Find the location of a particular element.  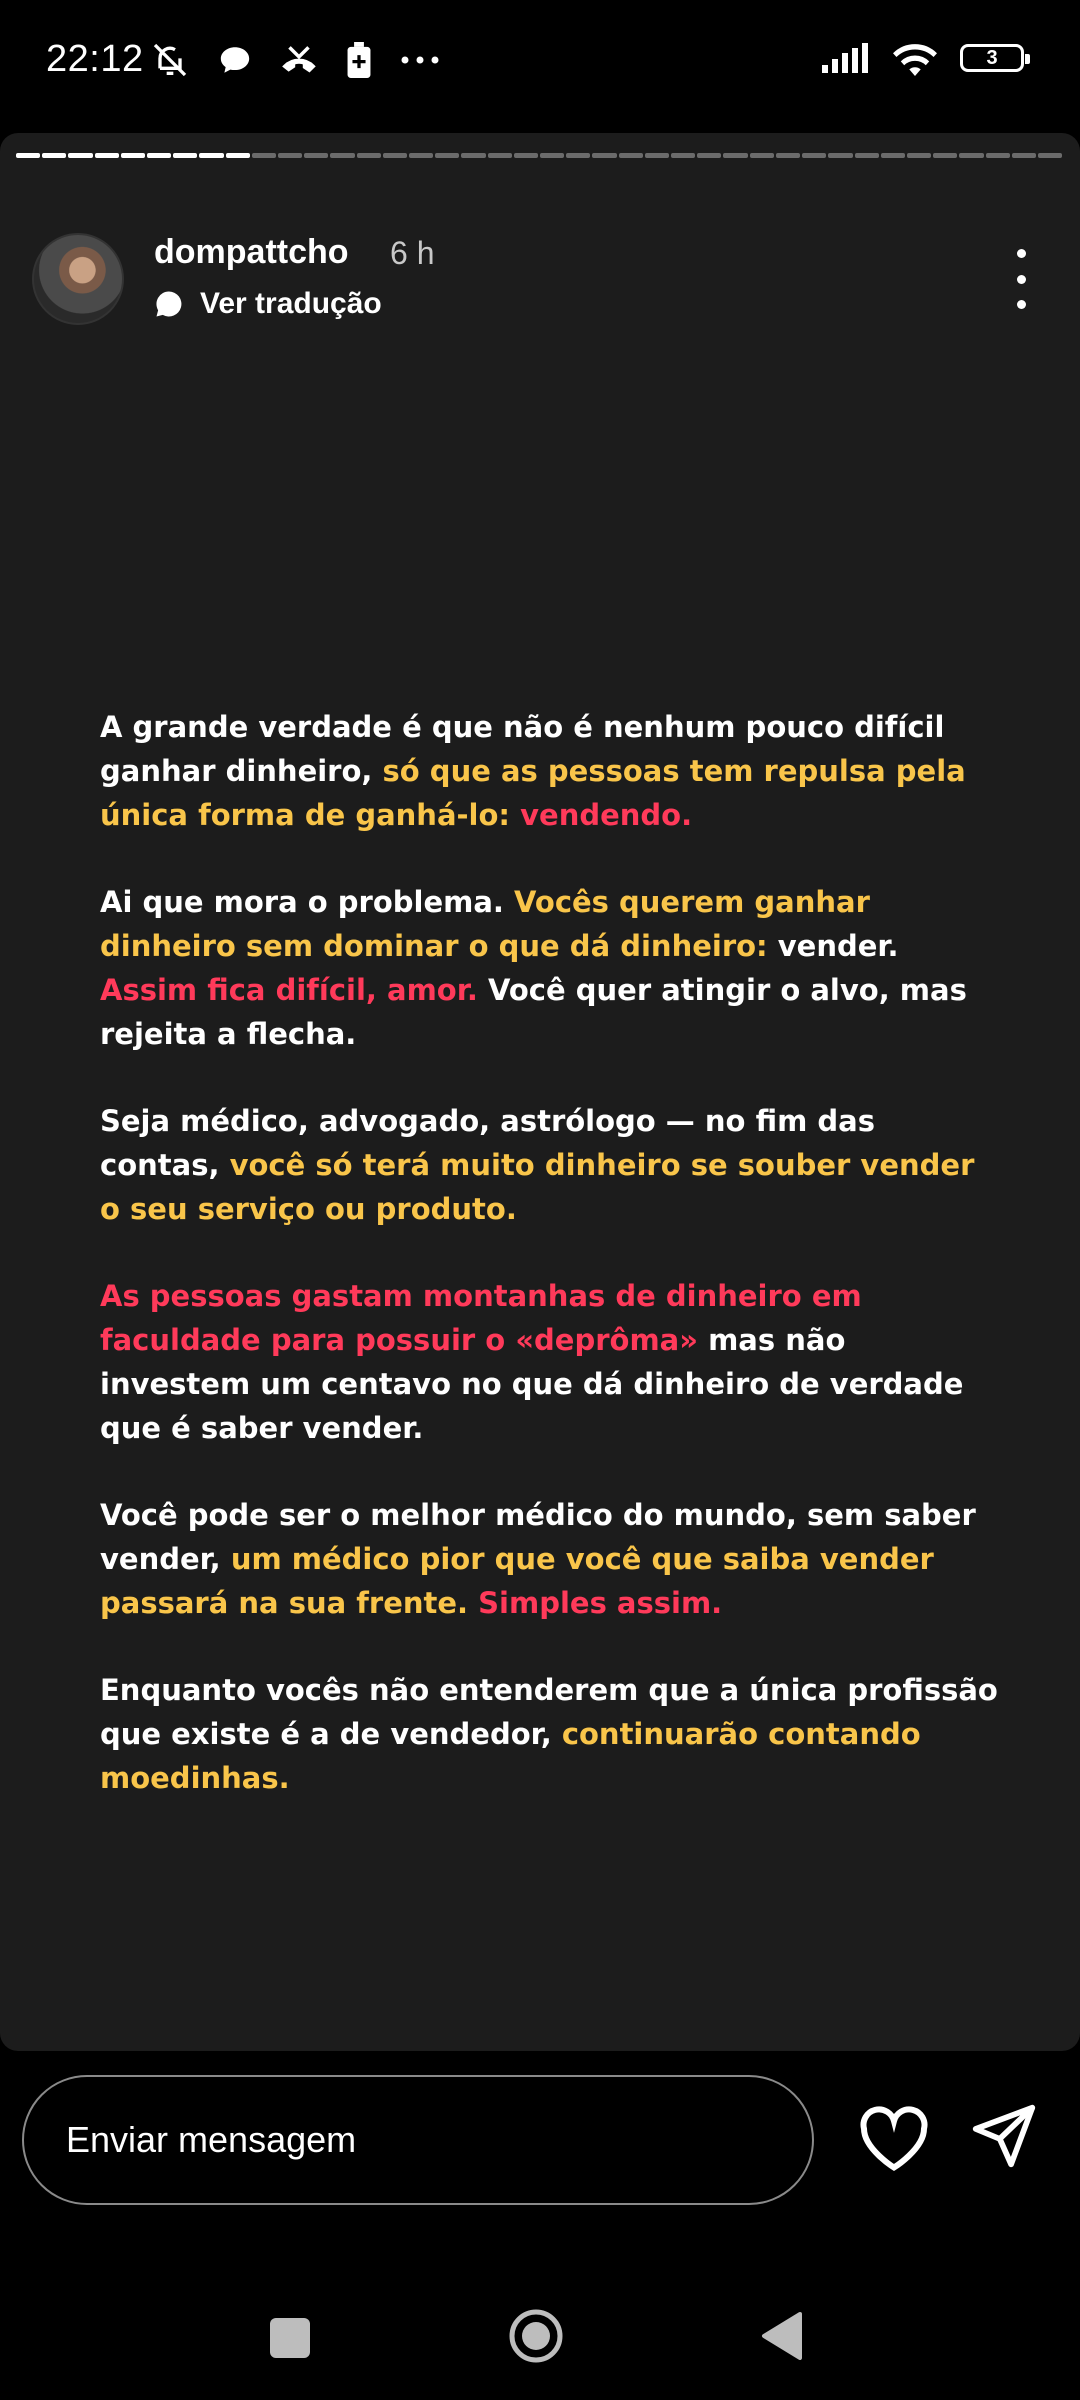

battery-icon: 3 is located at coordinates (995, 58).